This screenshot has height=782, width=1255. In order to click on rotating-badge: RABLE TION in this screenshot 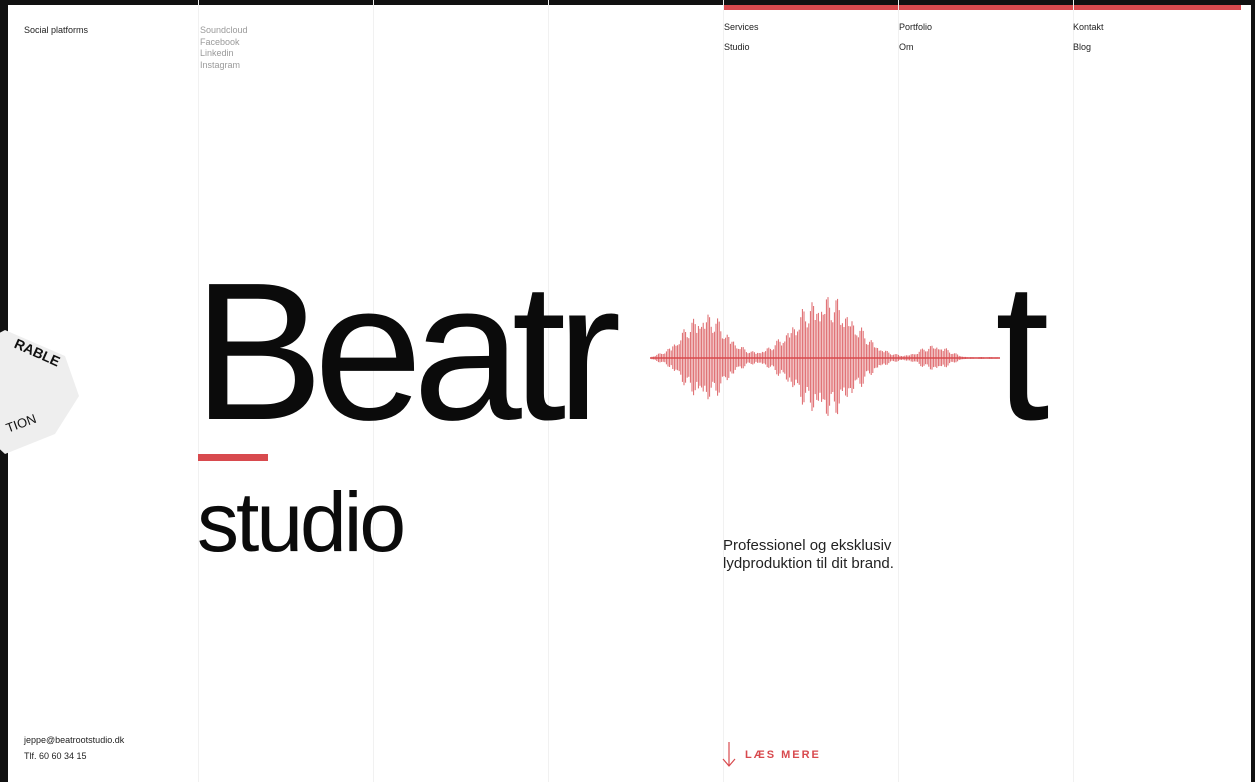, I will do `click(39, 392)`.